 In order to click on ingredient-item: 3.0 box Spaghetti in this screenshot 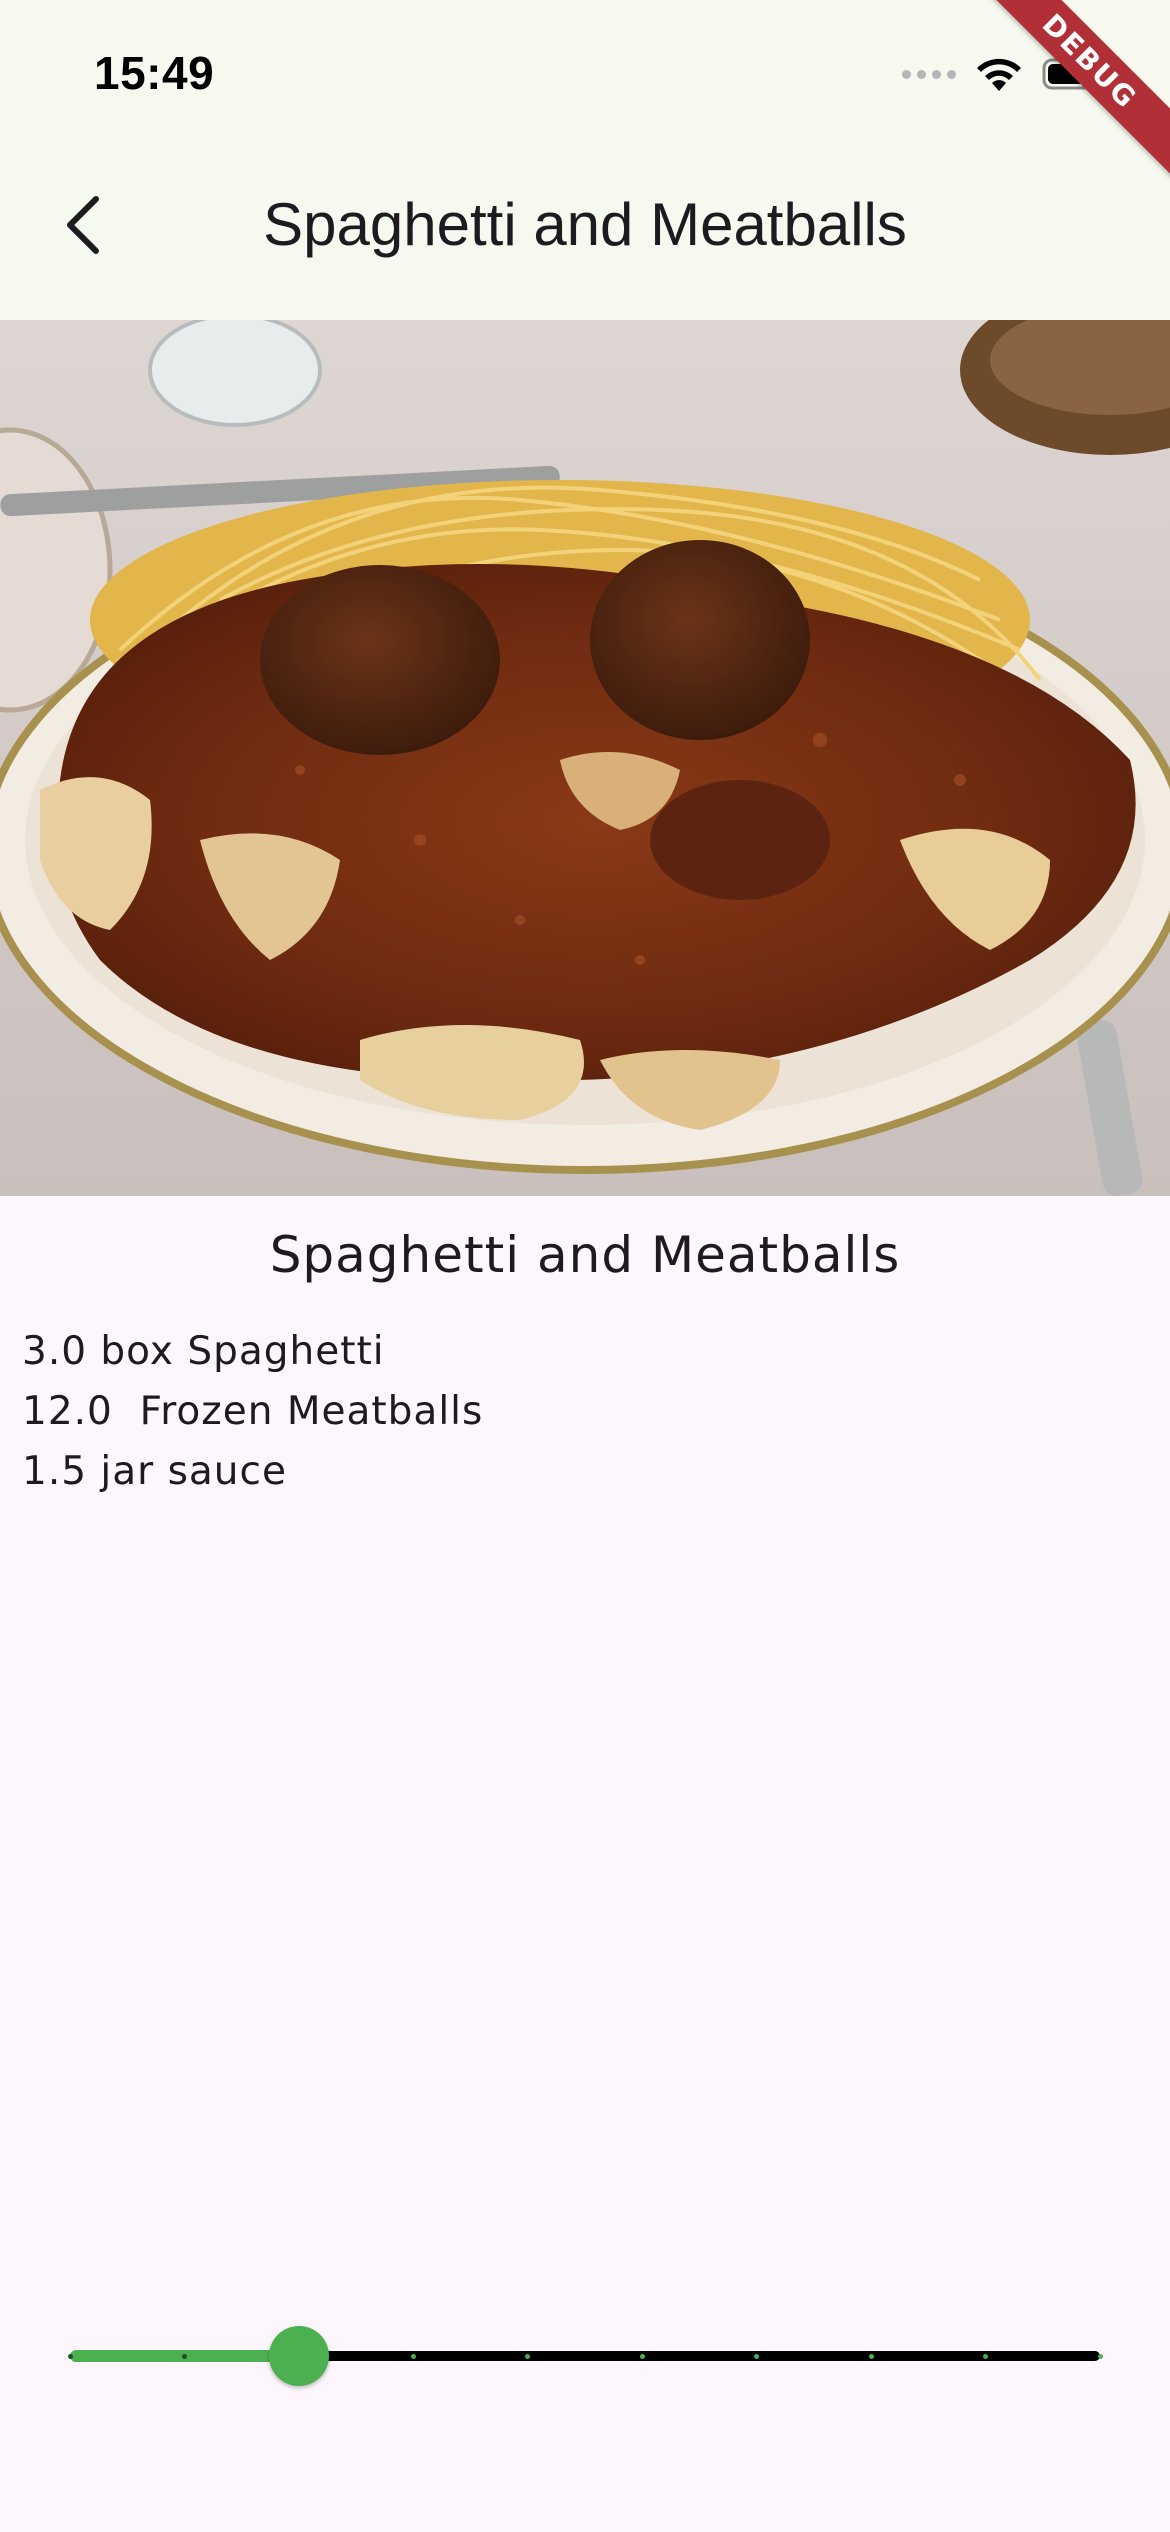, I will do `click(203, 1351)`.